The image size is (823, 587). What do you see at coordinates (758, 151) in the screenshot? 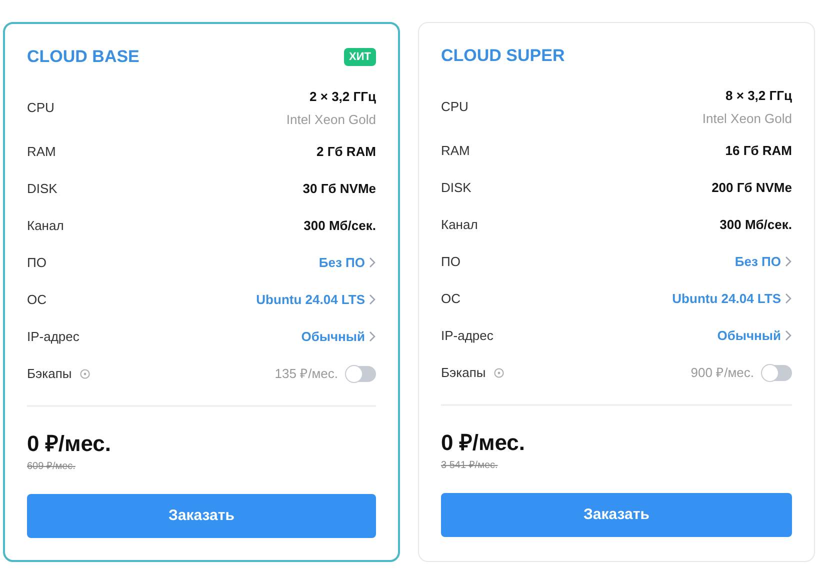
I see `spec-value: 16 Гб RAM` at bounding box center [758, 151].